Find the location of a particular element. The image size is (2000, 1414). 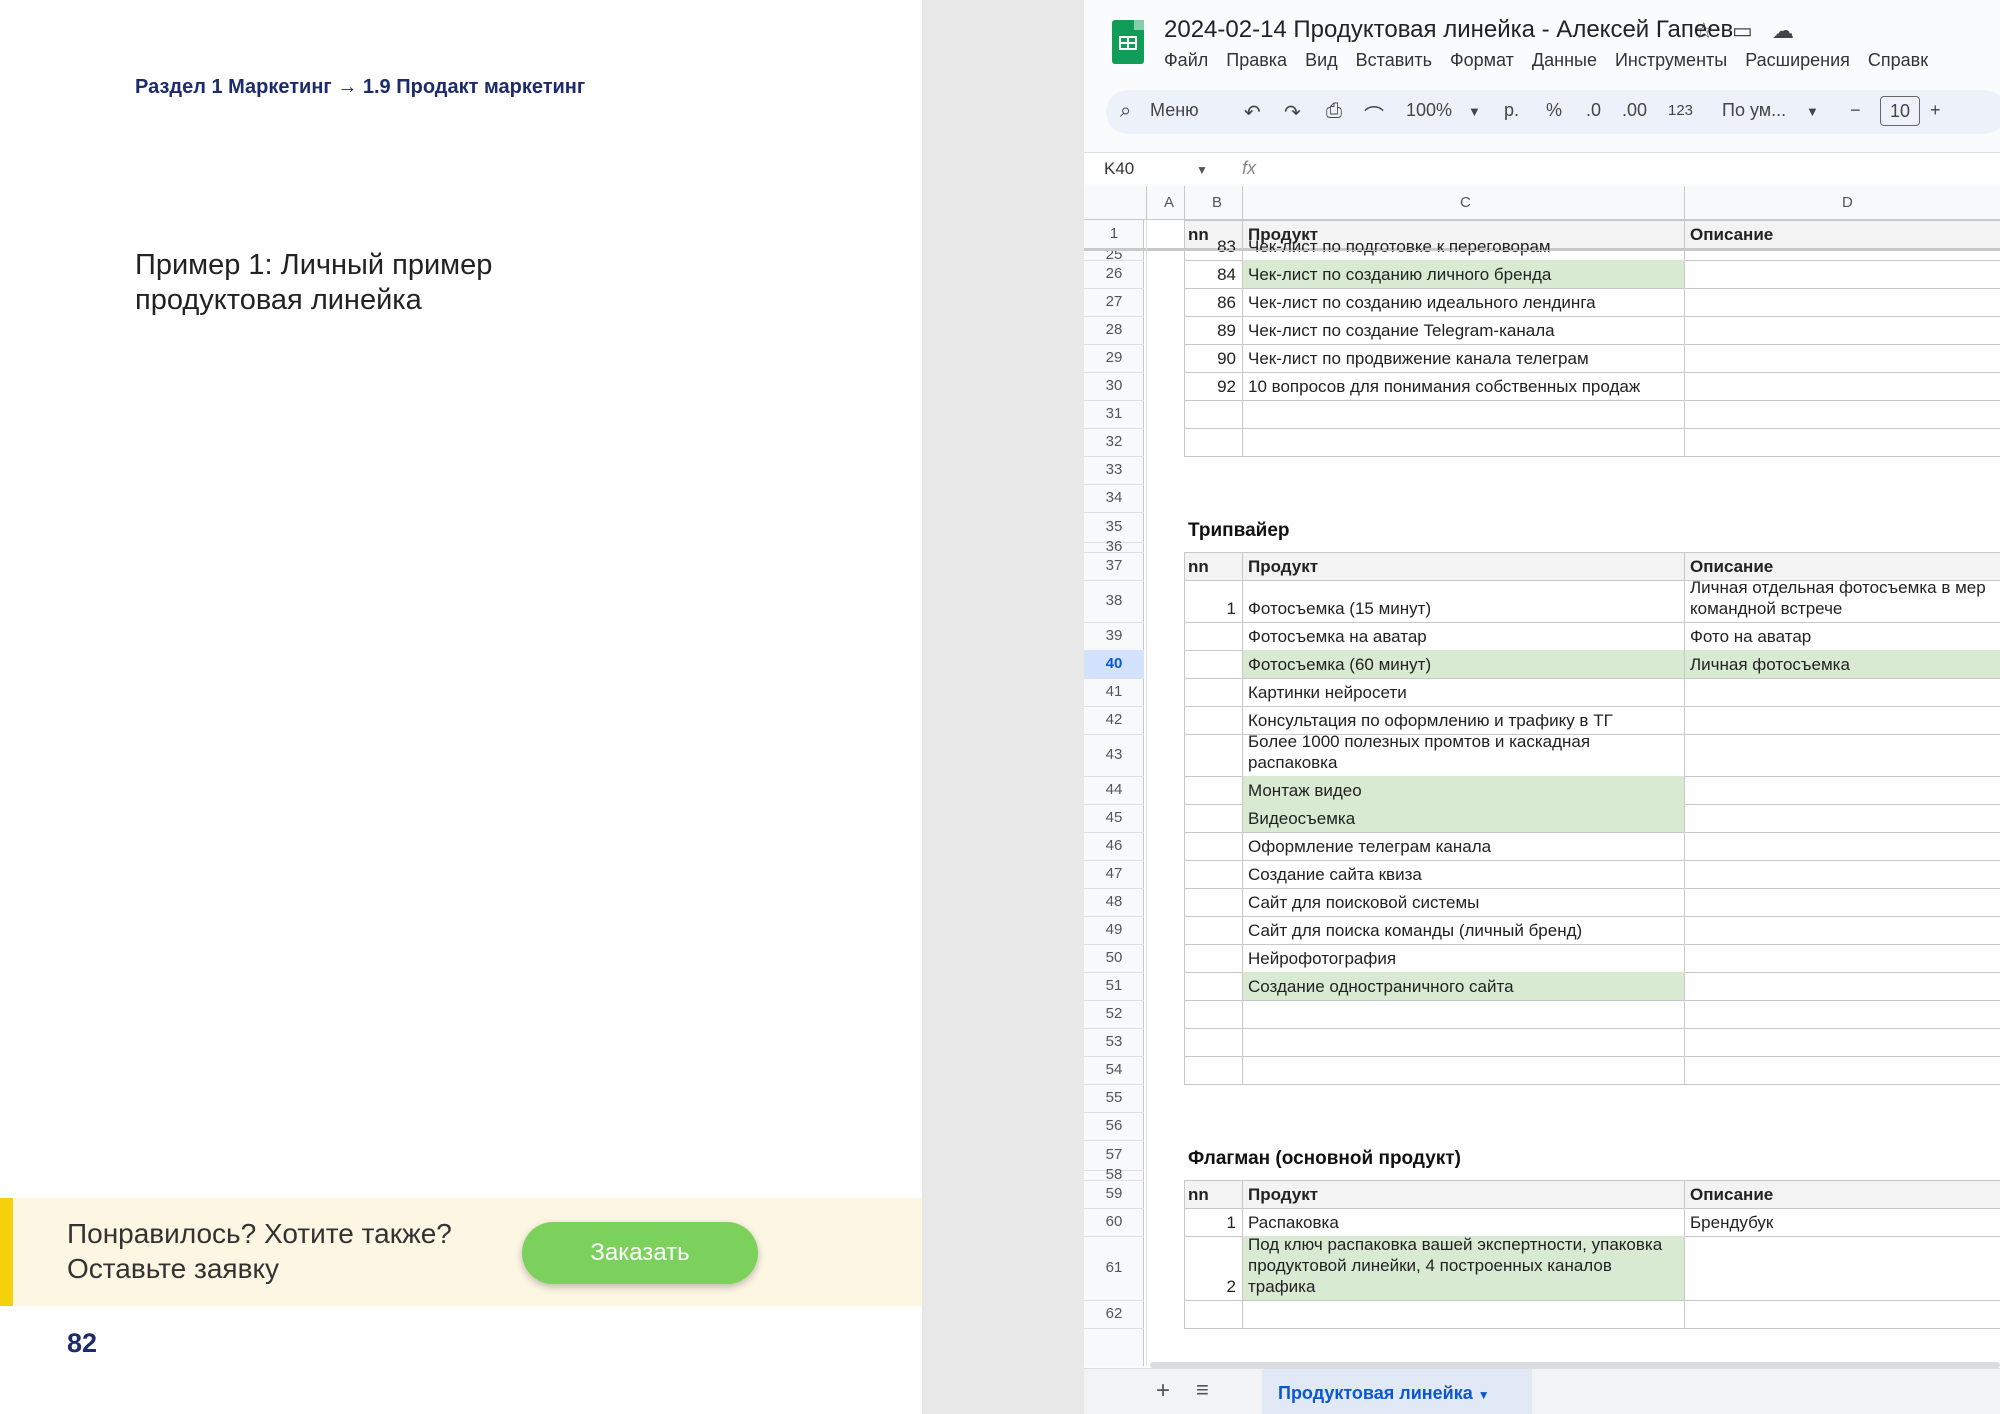

row-number-45: 45 is located at coordinates (1114, 817).